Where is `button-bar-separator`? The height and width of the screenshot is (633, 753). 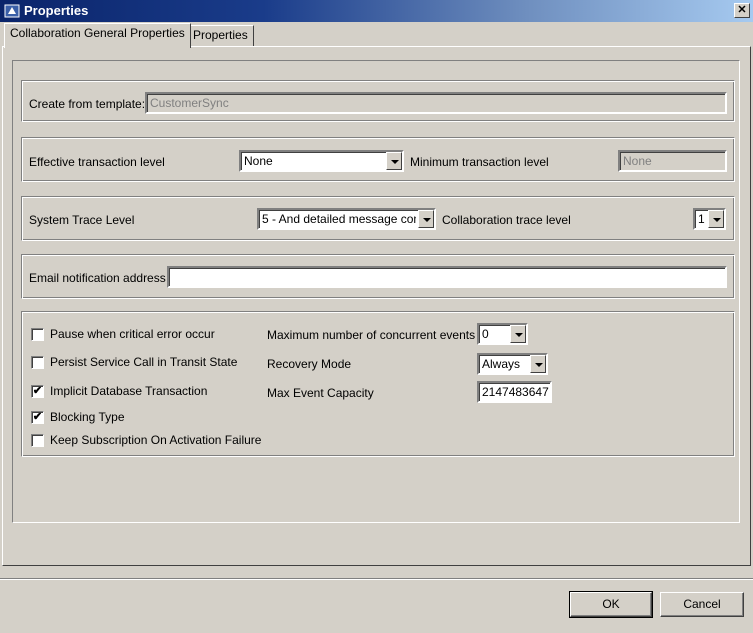
button-bar-separator is located at coordinates (376, 579).